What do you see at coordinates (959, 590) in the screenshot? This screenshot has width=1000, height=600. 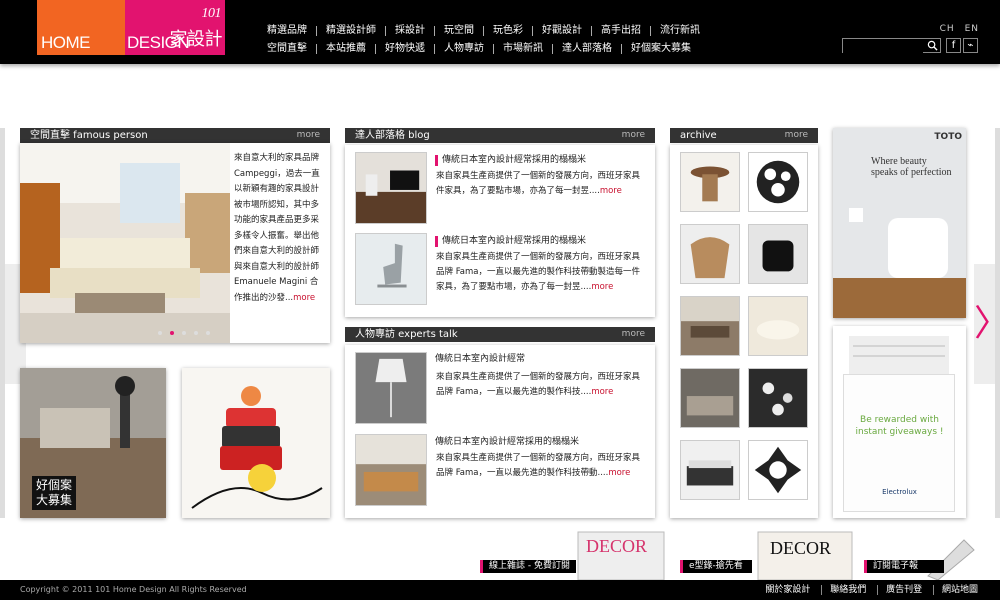 I see `footer-link-sitemap: 網站地圖` at bounding box center [959, 590].